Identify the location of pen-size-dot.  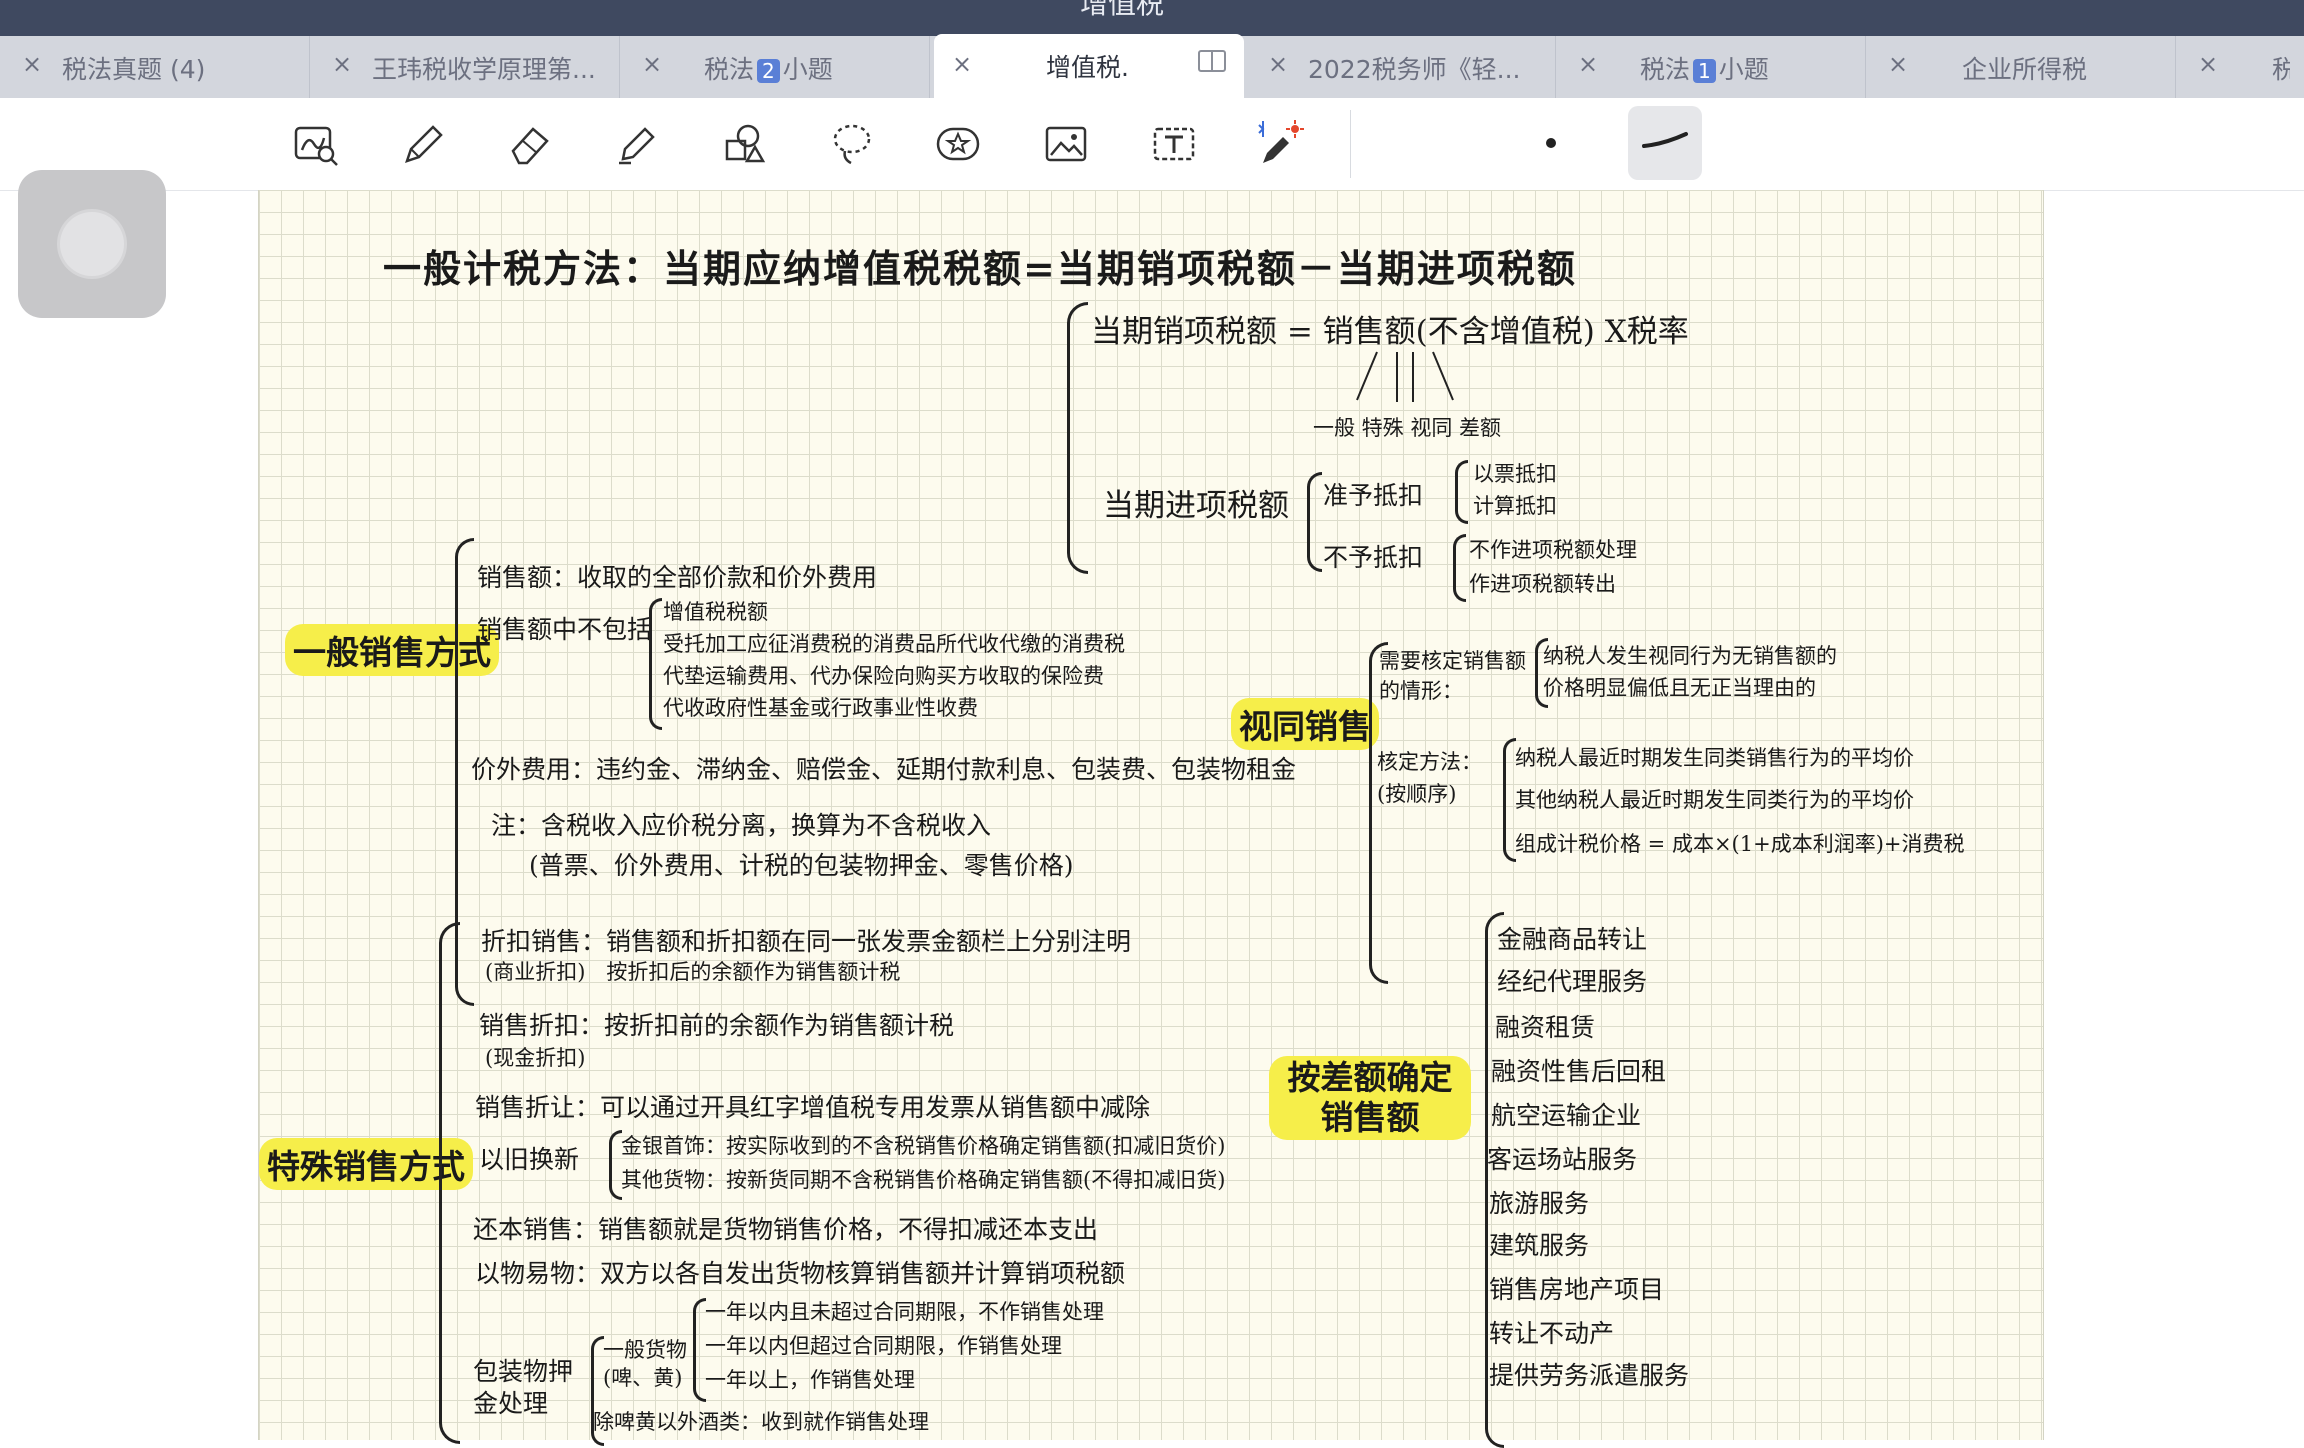
(1551, 143).